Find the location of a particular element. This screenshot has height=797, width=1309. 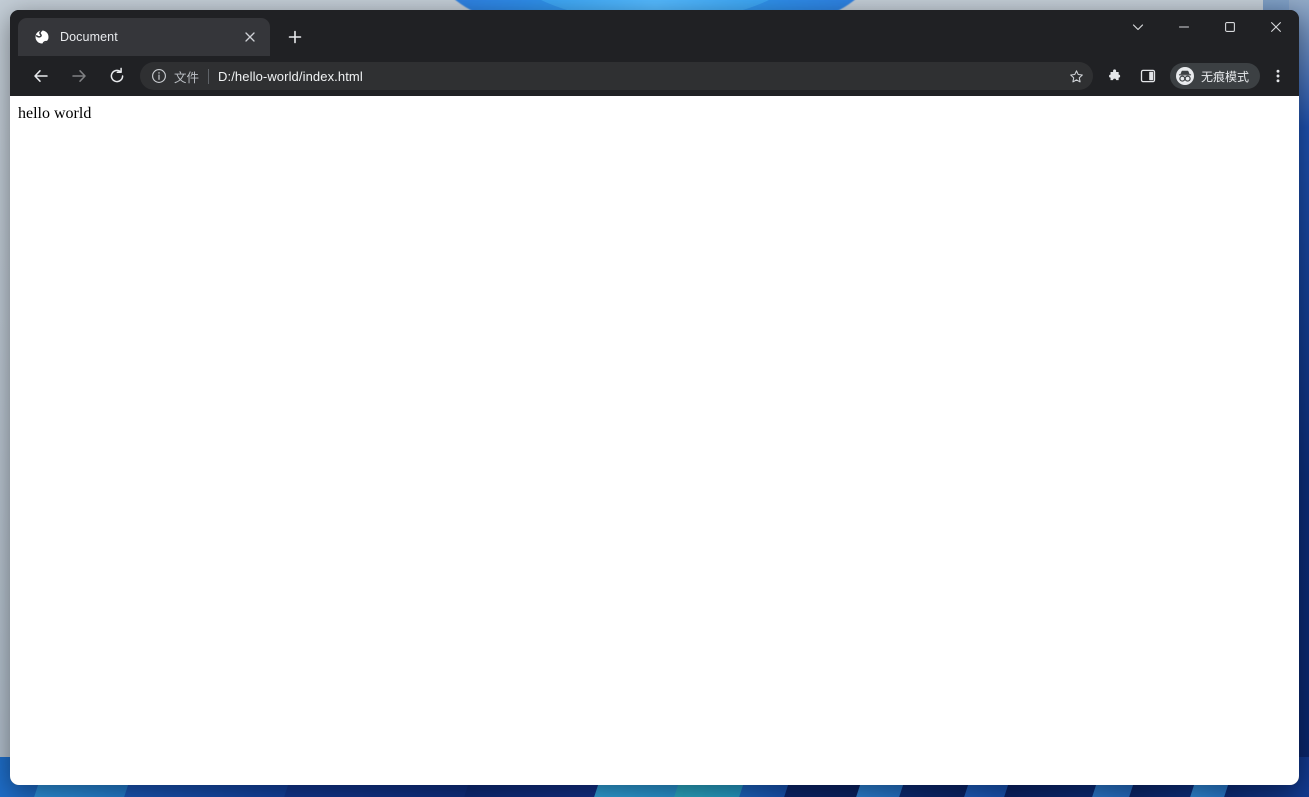

chrome-menu-button is located at coordinates (1278, 76).